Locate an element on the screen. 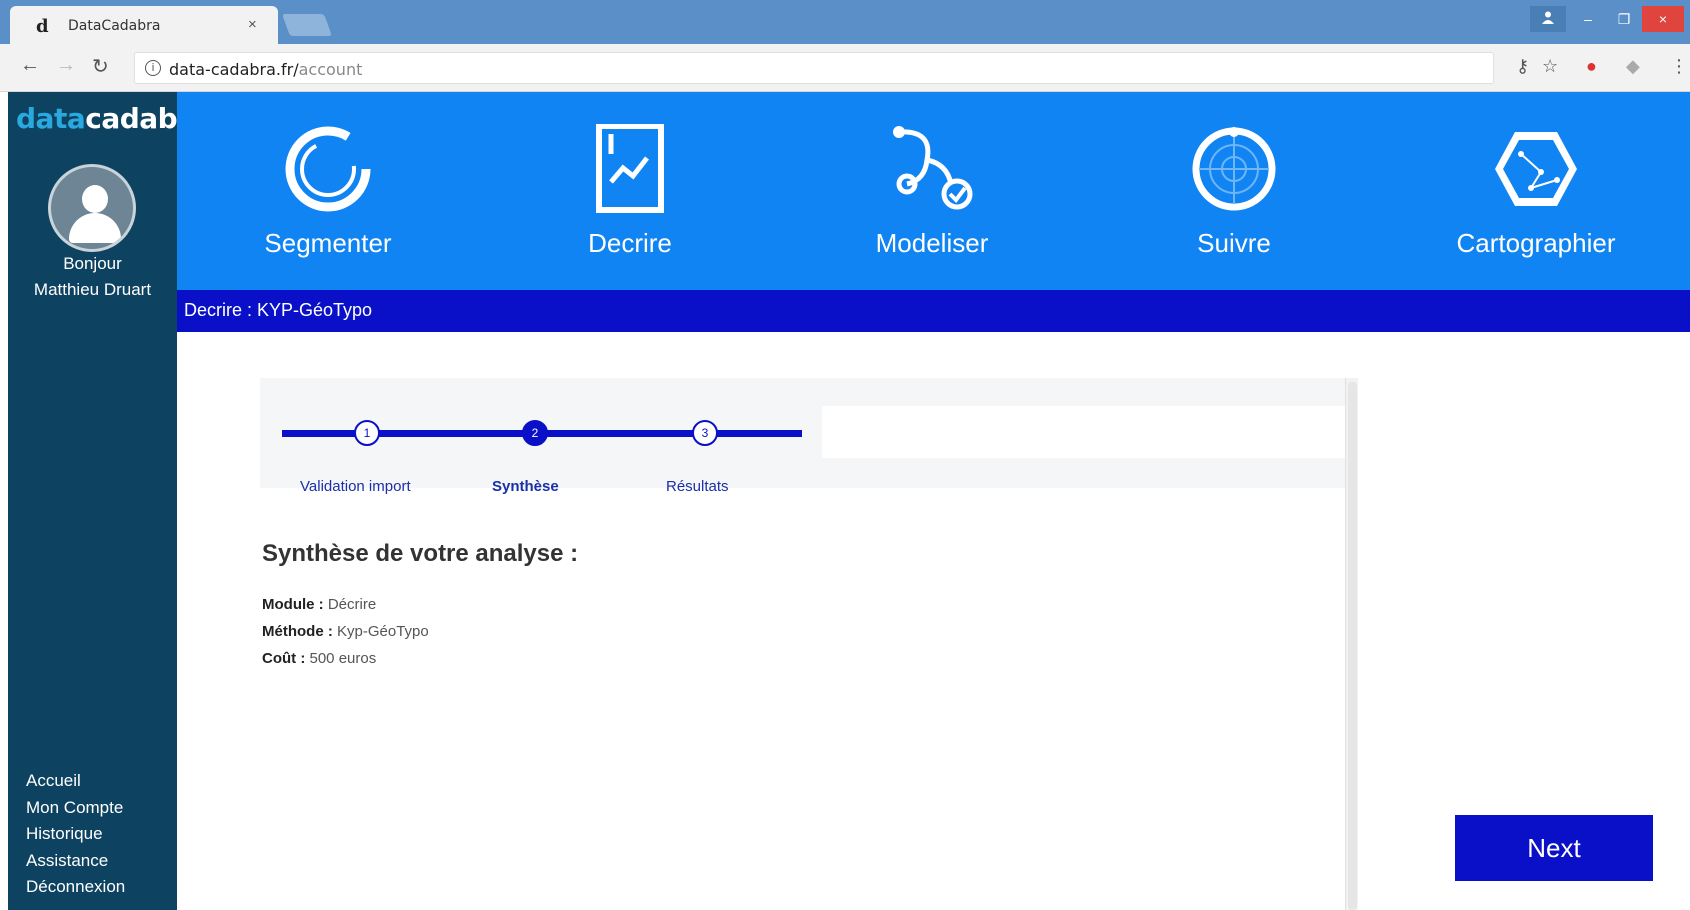  scrollbar-thumb is located at coordinates (1352, 646).